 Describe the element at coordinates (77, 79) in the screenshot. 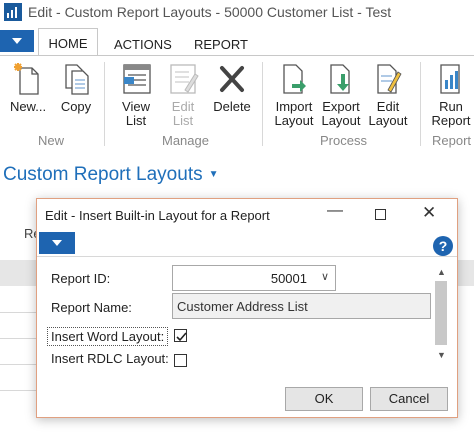

I see `copy-icon` at that location.